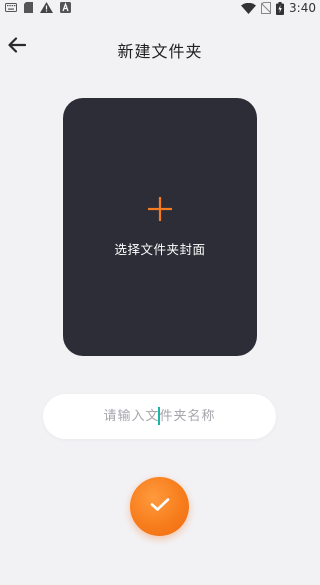 This screenshot has height=585, width=320. I want to click on header: 新建文件夹, so click(160, 48).